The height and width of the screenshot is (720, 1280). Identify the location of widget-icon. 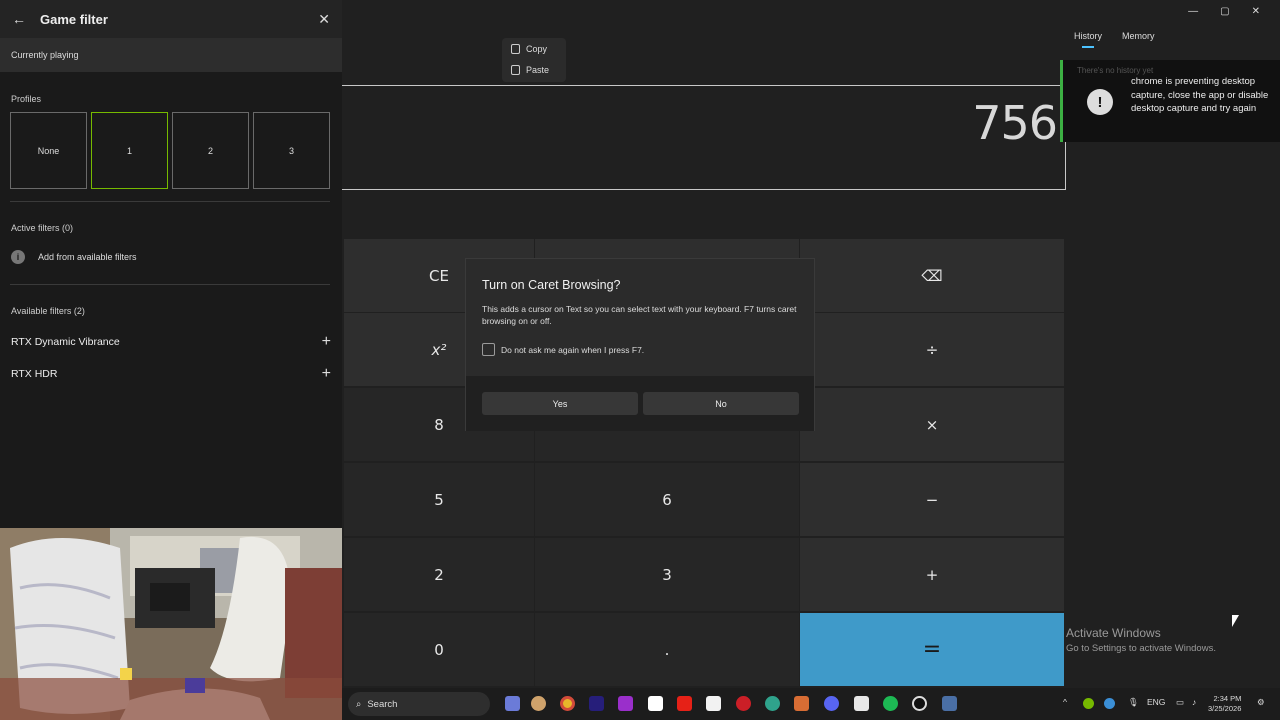
(538, 703).